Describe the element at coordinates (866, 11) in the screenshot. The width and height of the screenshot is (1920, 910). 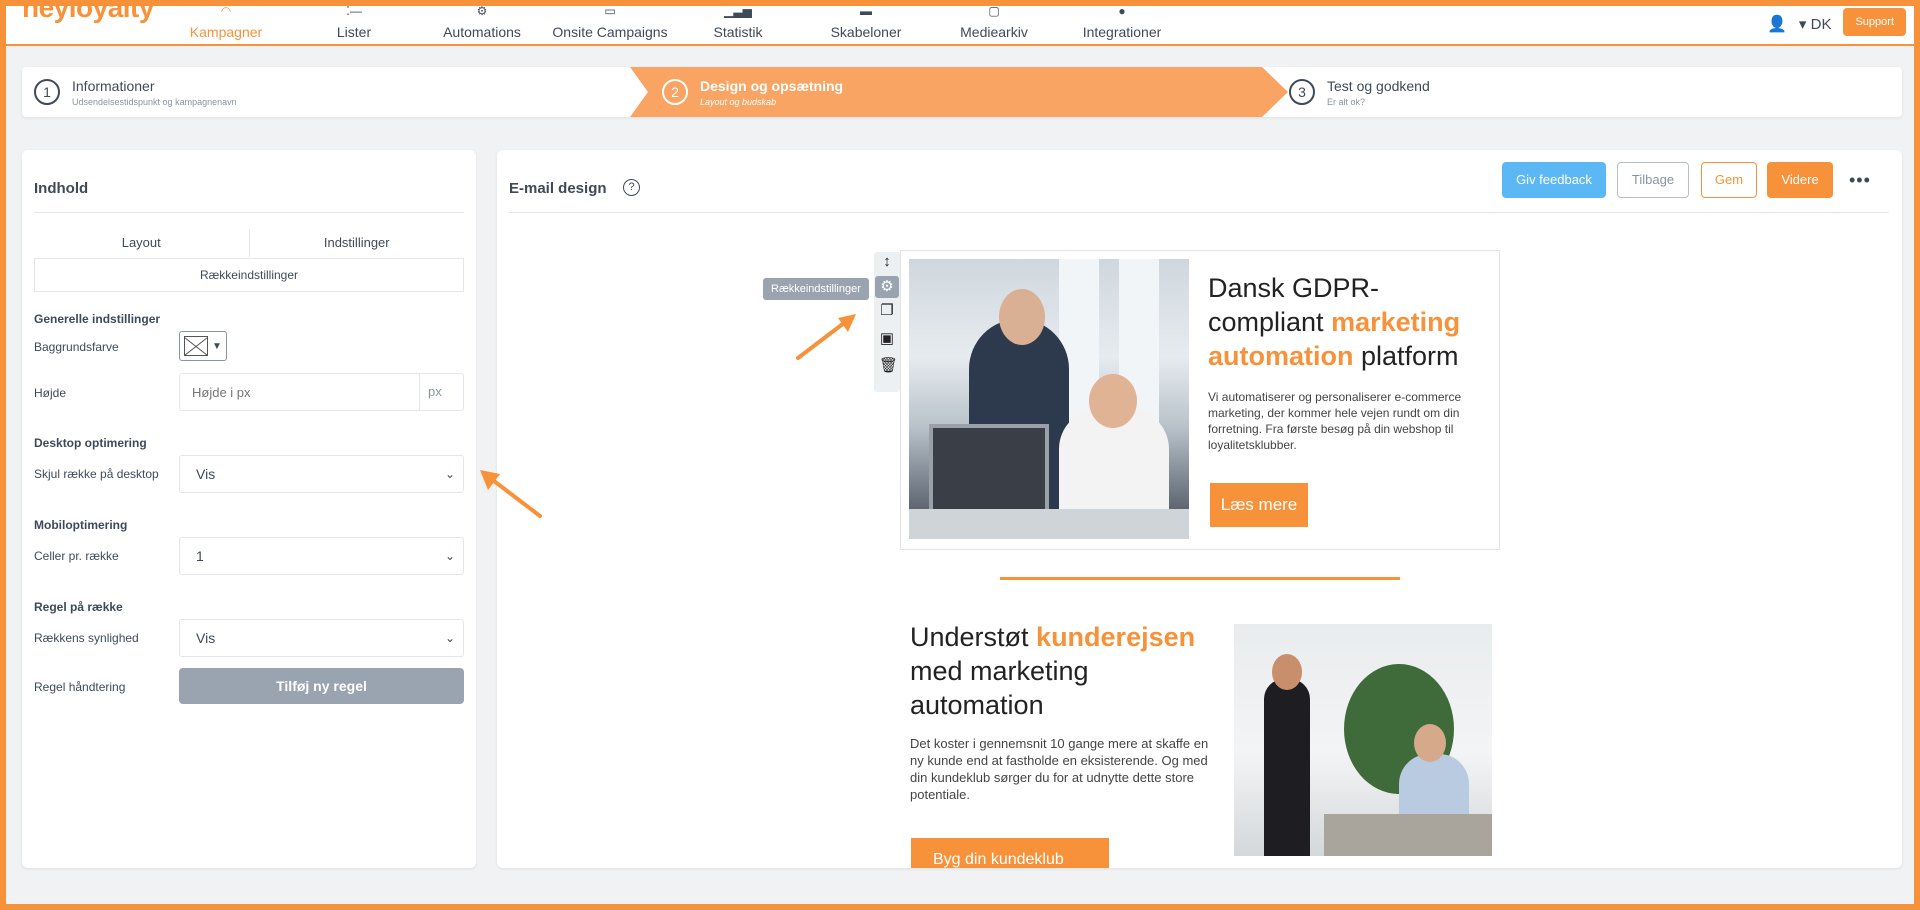
I see `template-icon: ▬` at that location.